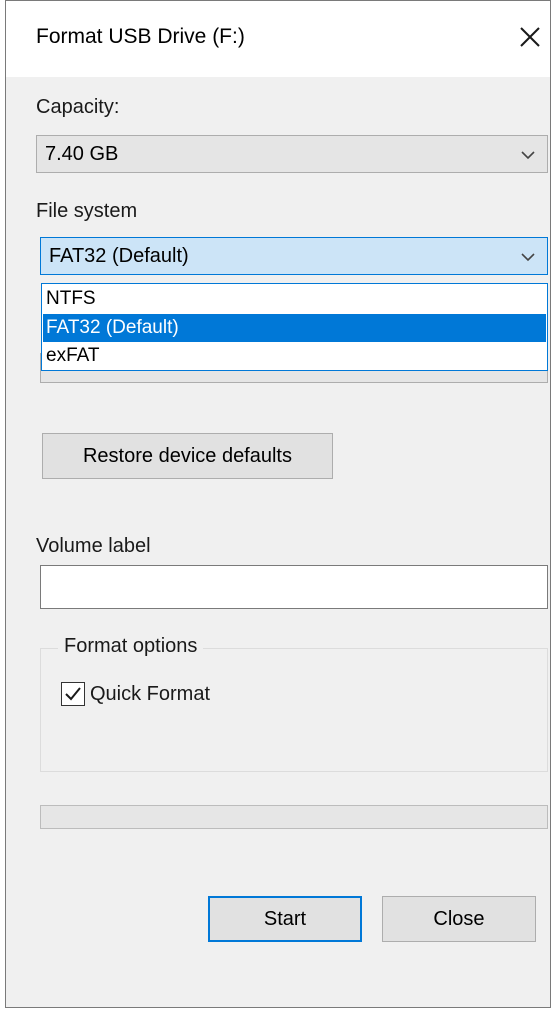 This screenshot has width=552, height=1009. Describe the element at coordinates (93, 546) in the screenshot. I see `volume-label-label: Volume label` at that location.